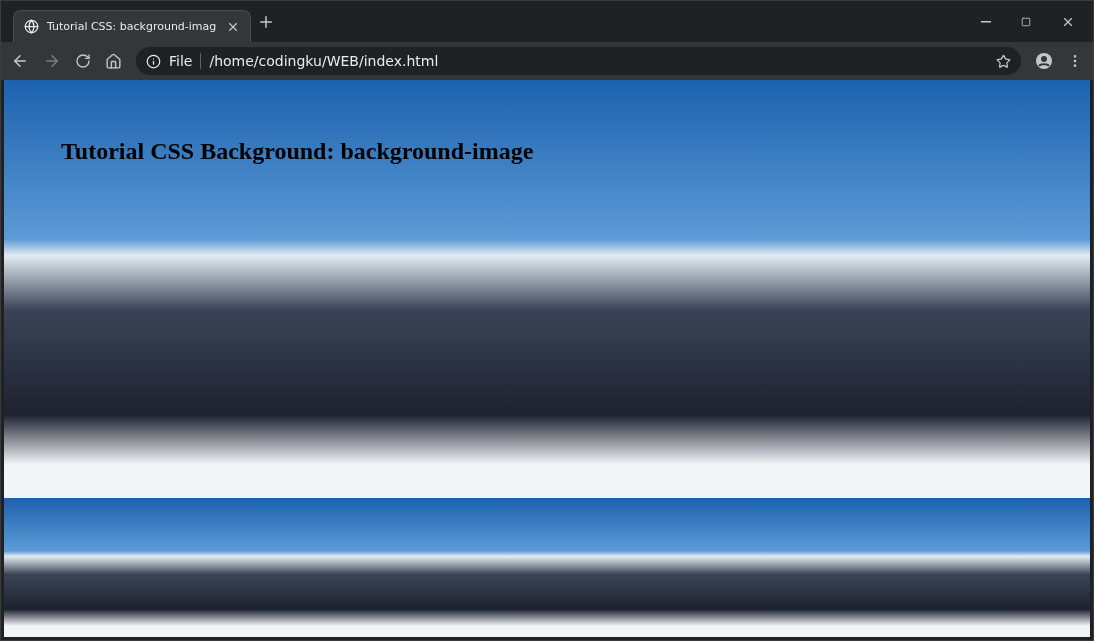 This screenshot has width=1094, height=641. Describe the element at coordinates (1026, 22) in the screenshot. I see `maximize-button` at that location.